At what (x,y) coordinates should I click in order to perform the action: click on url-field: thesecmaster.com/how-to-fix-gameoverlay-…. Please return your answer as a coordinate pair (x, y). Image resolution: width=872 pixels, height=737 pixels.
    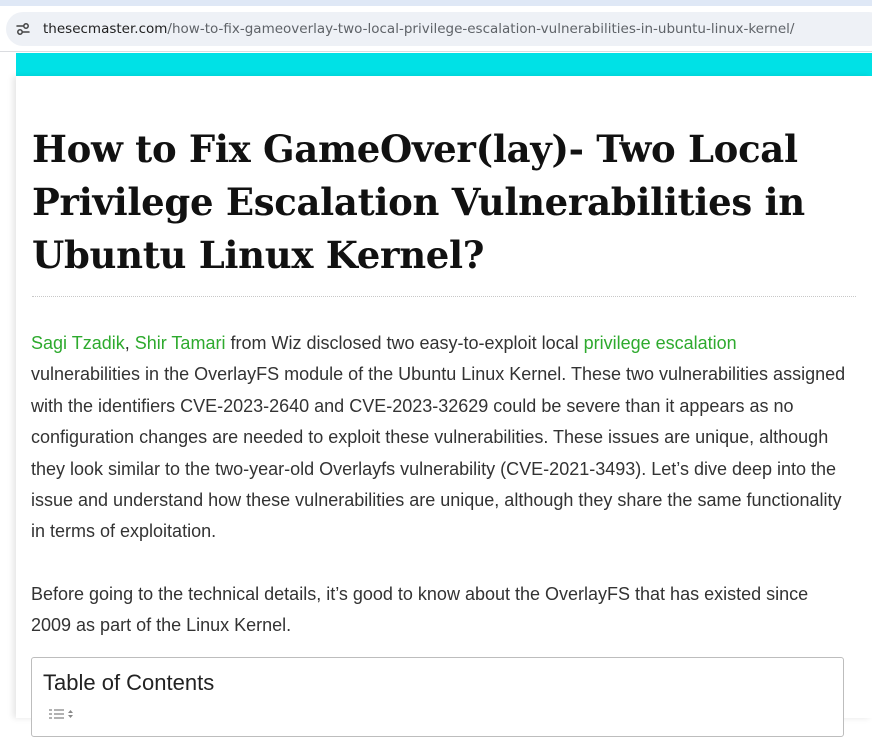
    Looking at the image, I should click on (439, 29).